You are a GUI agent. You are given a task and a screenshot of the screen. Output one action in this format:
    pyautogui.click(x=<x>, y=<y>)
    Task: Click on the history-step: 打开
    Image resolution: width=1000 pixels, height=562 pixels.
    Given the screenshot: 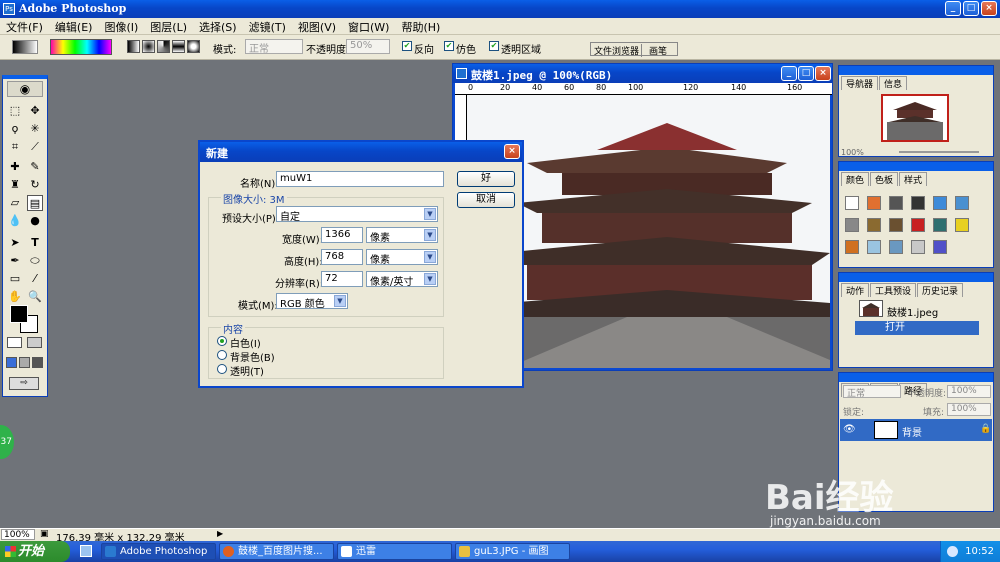 What is the action you would take?
    pyautogui.click(x=917, y=328)
    